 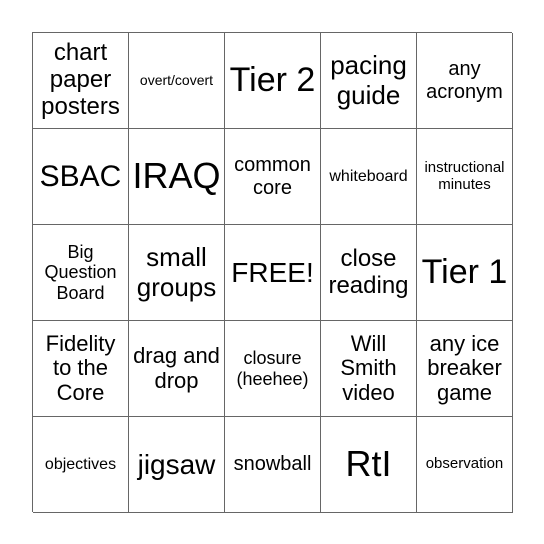 I want to click on free-space: FREE!, so click(x=273, y=273).